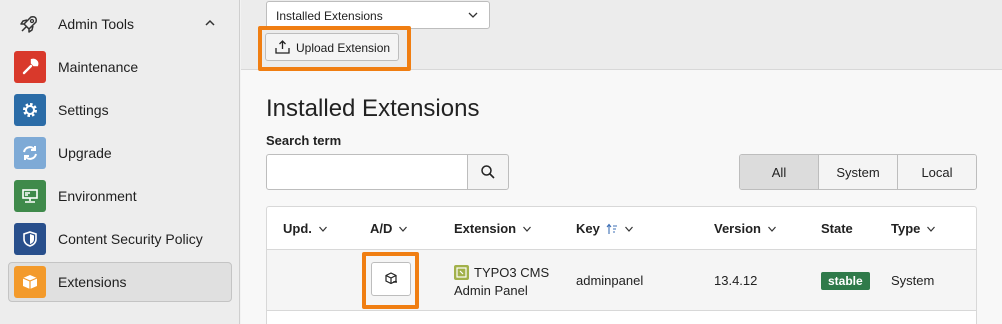 The height and width of the screenshot is (324, 1002). I want to click on upload-extension-label: Upload Extension, so click(343, 48).